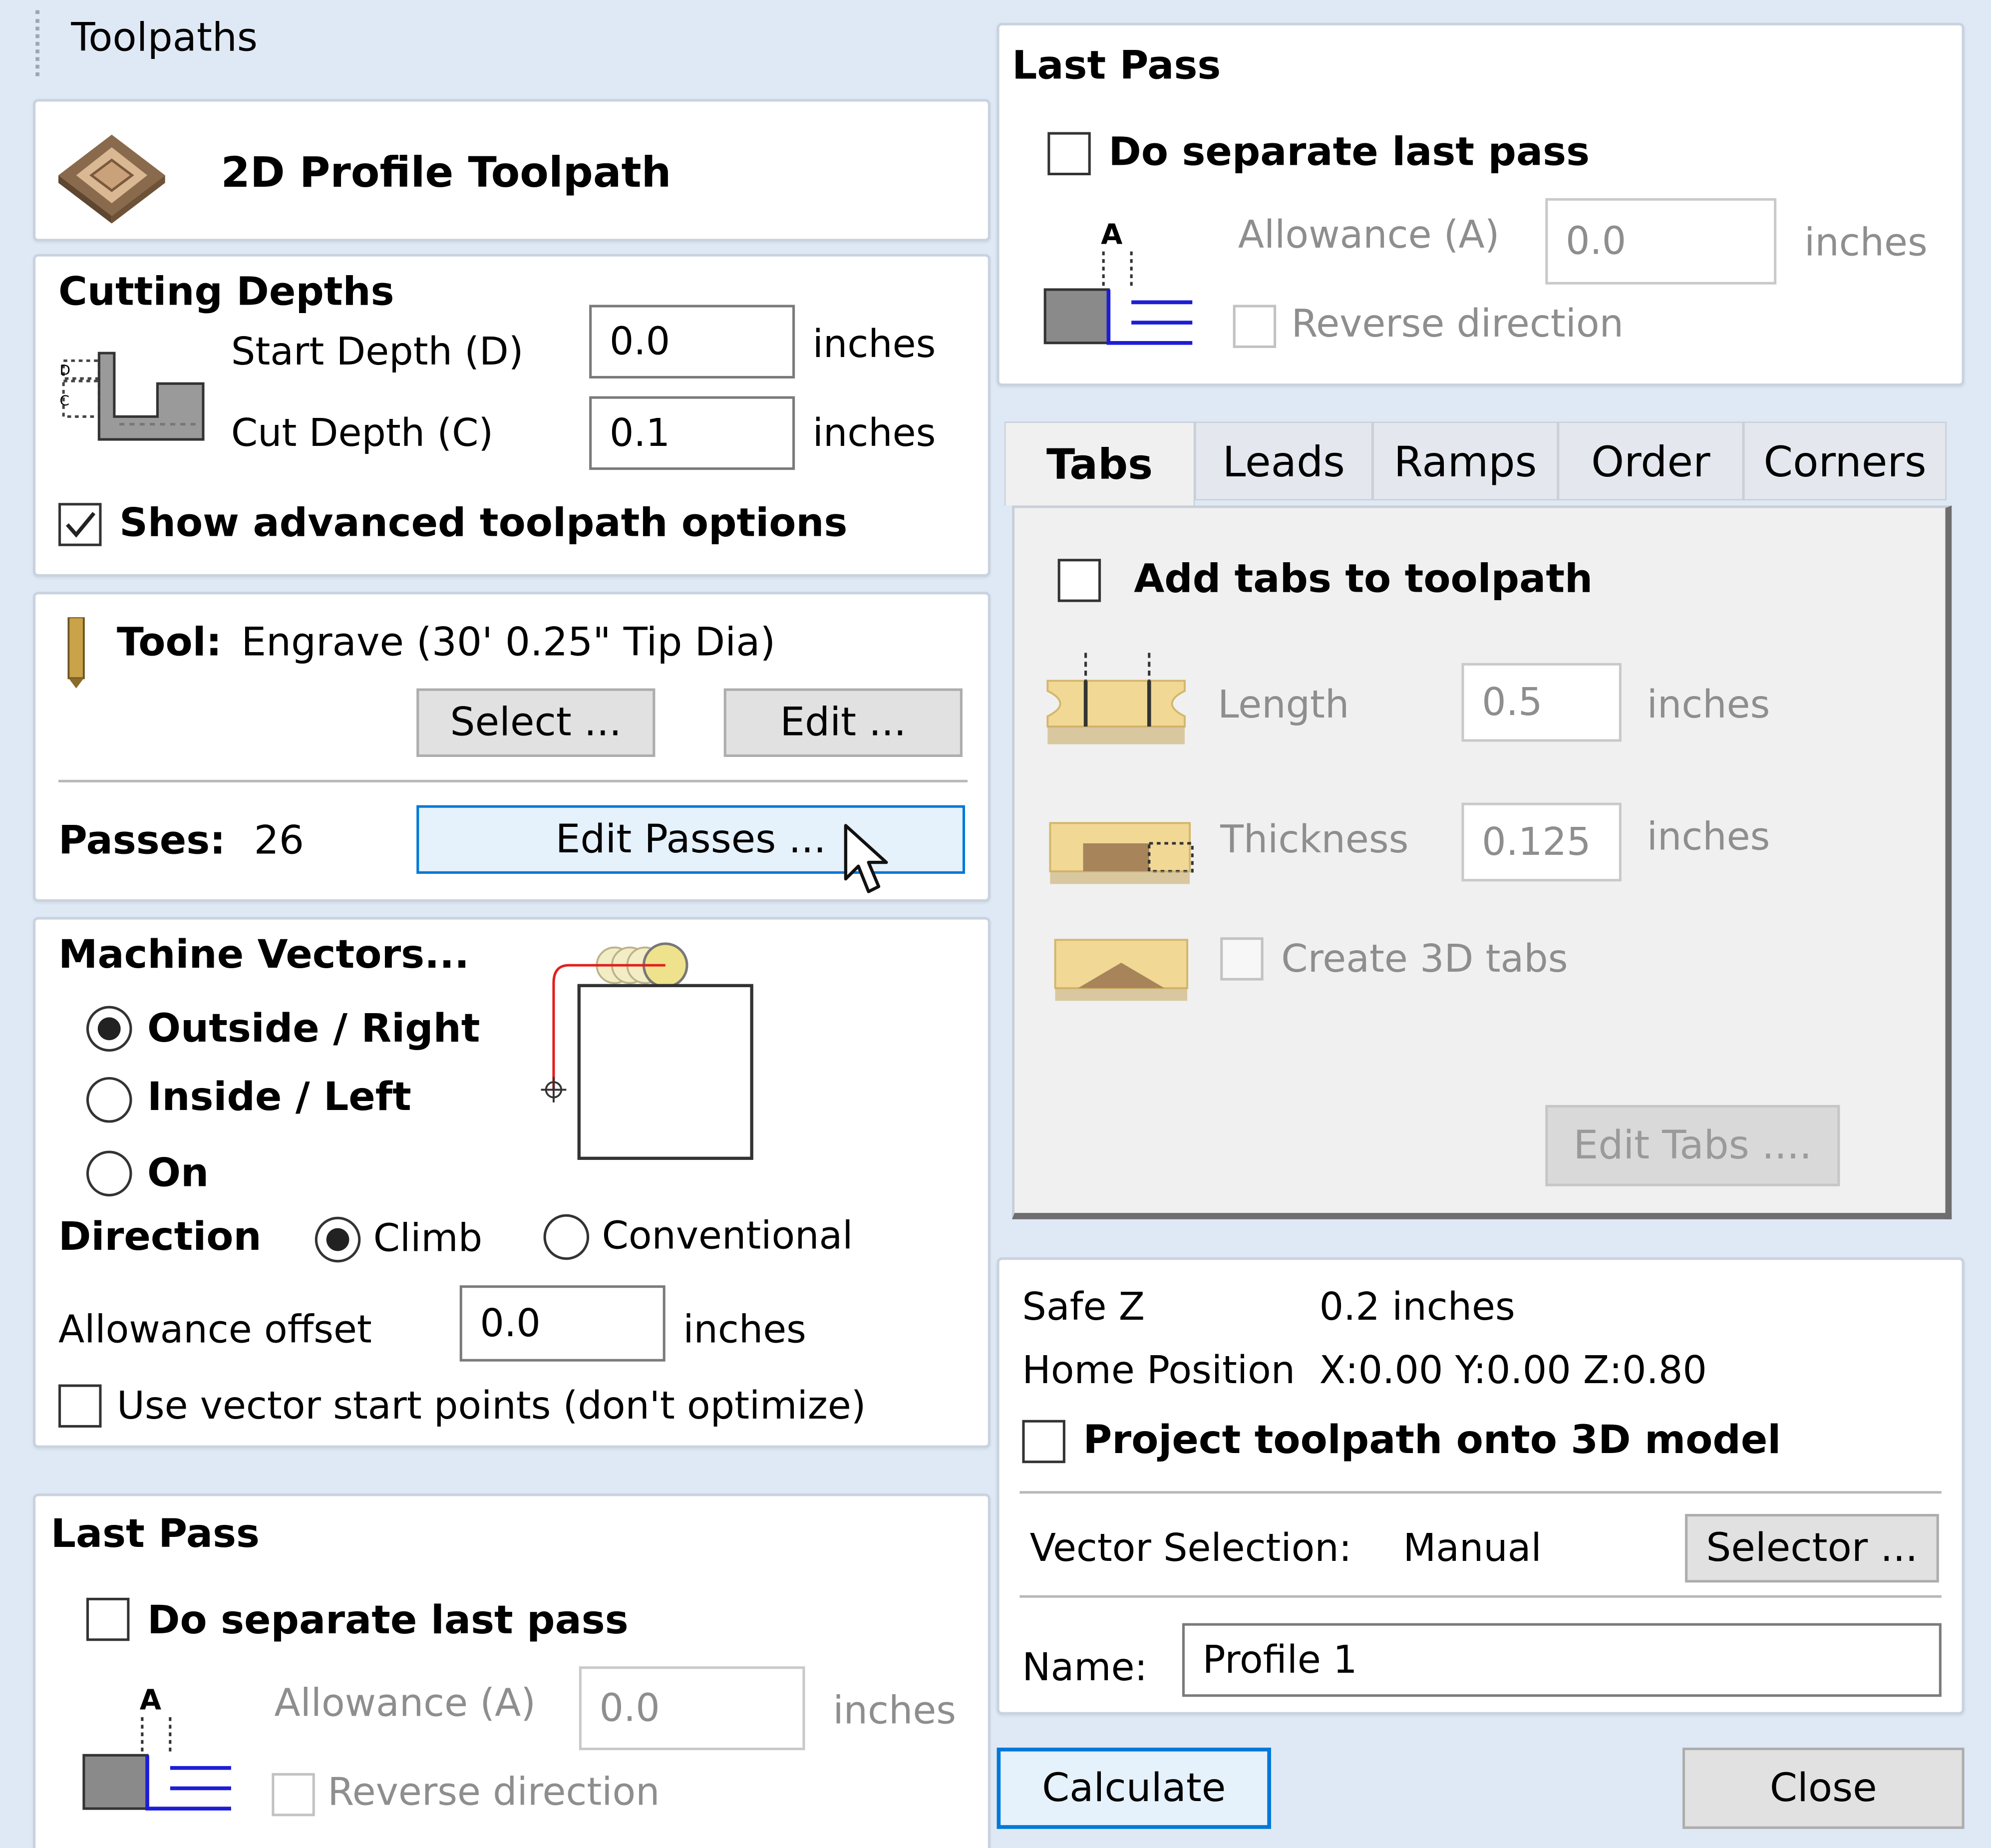 The height and width of the screenshot is (1848, 1991). Describe the element at coordinates (1283, 705) in the screenshot. I see `tab-length-label: Length` at that location.